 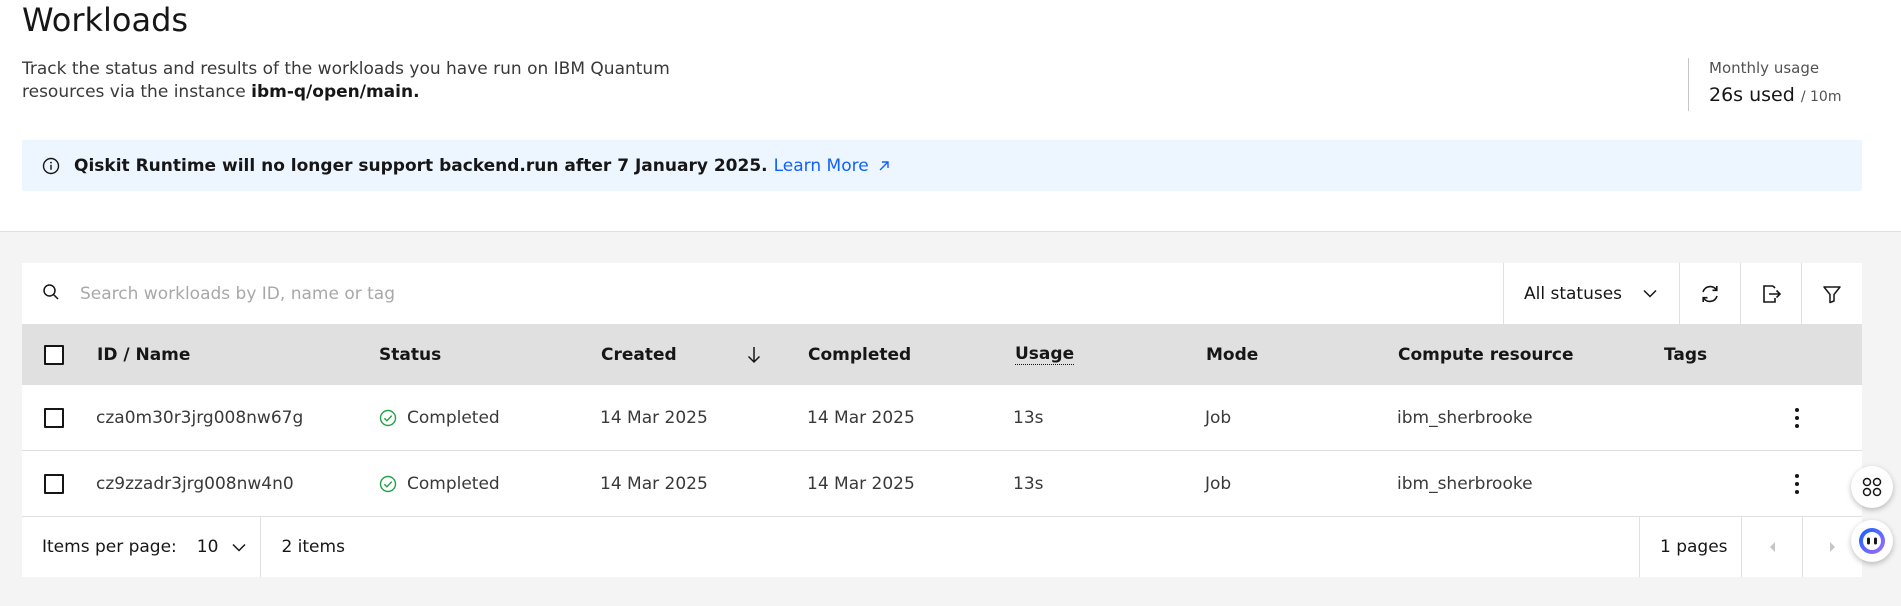 What do you see at coordinates (52, 166) in the screenshot?
I see `info-icon` at bounding box center [52, 166].